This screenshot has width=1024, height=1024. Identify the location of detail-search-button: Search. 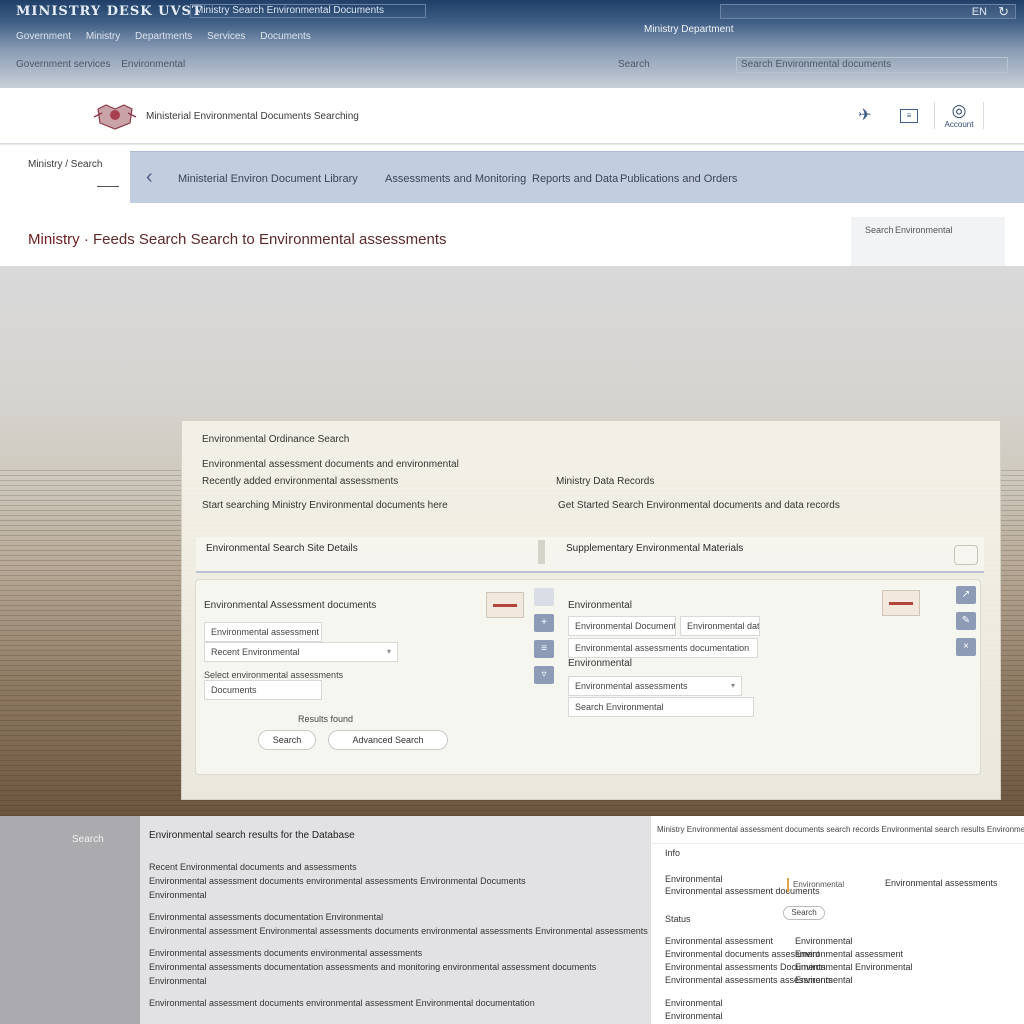
(804, 913).